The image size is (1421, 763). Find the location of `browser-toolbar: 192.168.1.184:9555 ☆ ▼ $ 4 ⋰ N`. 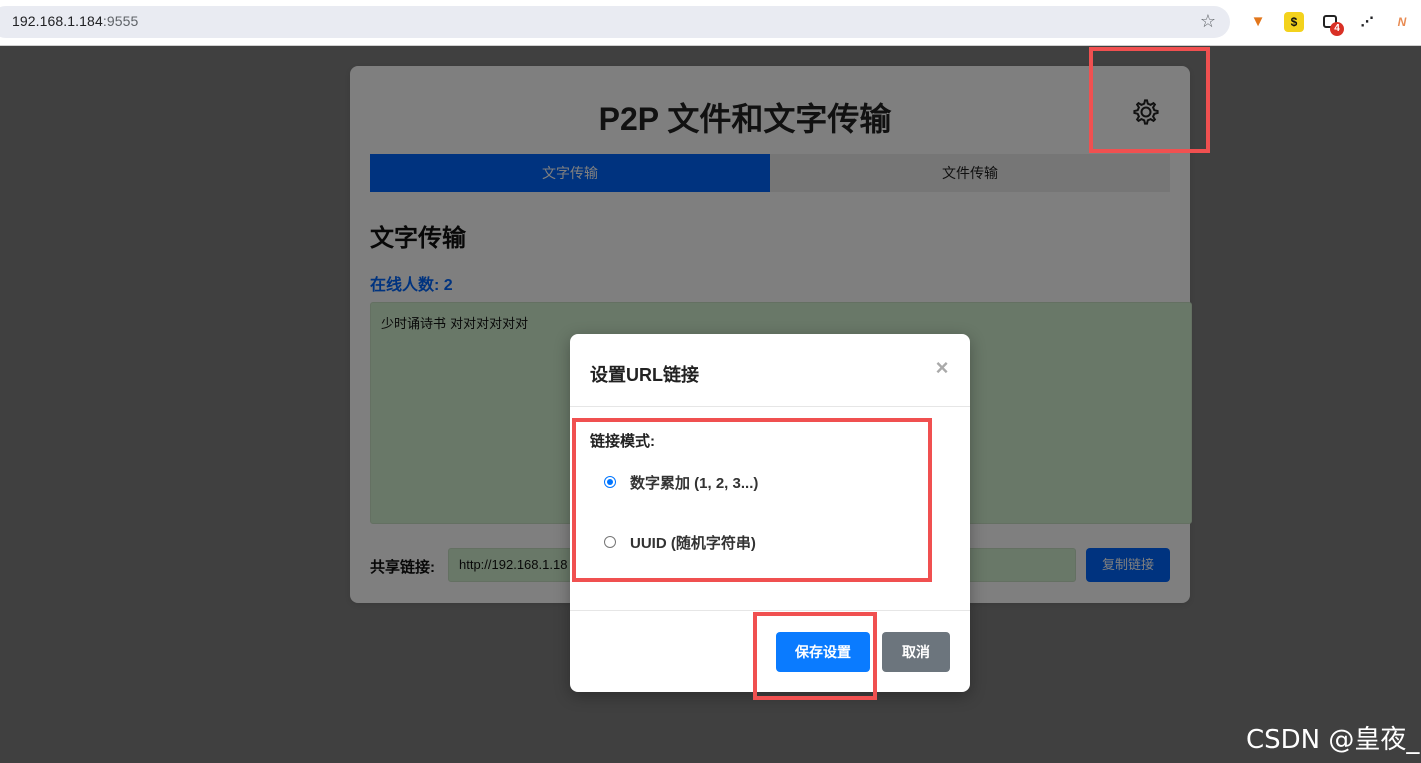

browser-toolbar: 192.168.1.184:9555 ☆ ▼ $ 4 ⋰ N is located at coordinates (710, 23).